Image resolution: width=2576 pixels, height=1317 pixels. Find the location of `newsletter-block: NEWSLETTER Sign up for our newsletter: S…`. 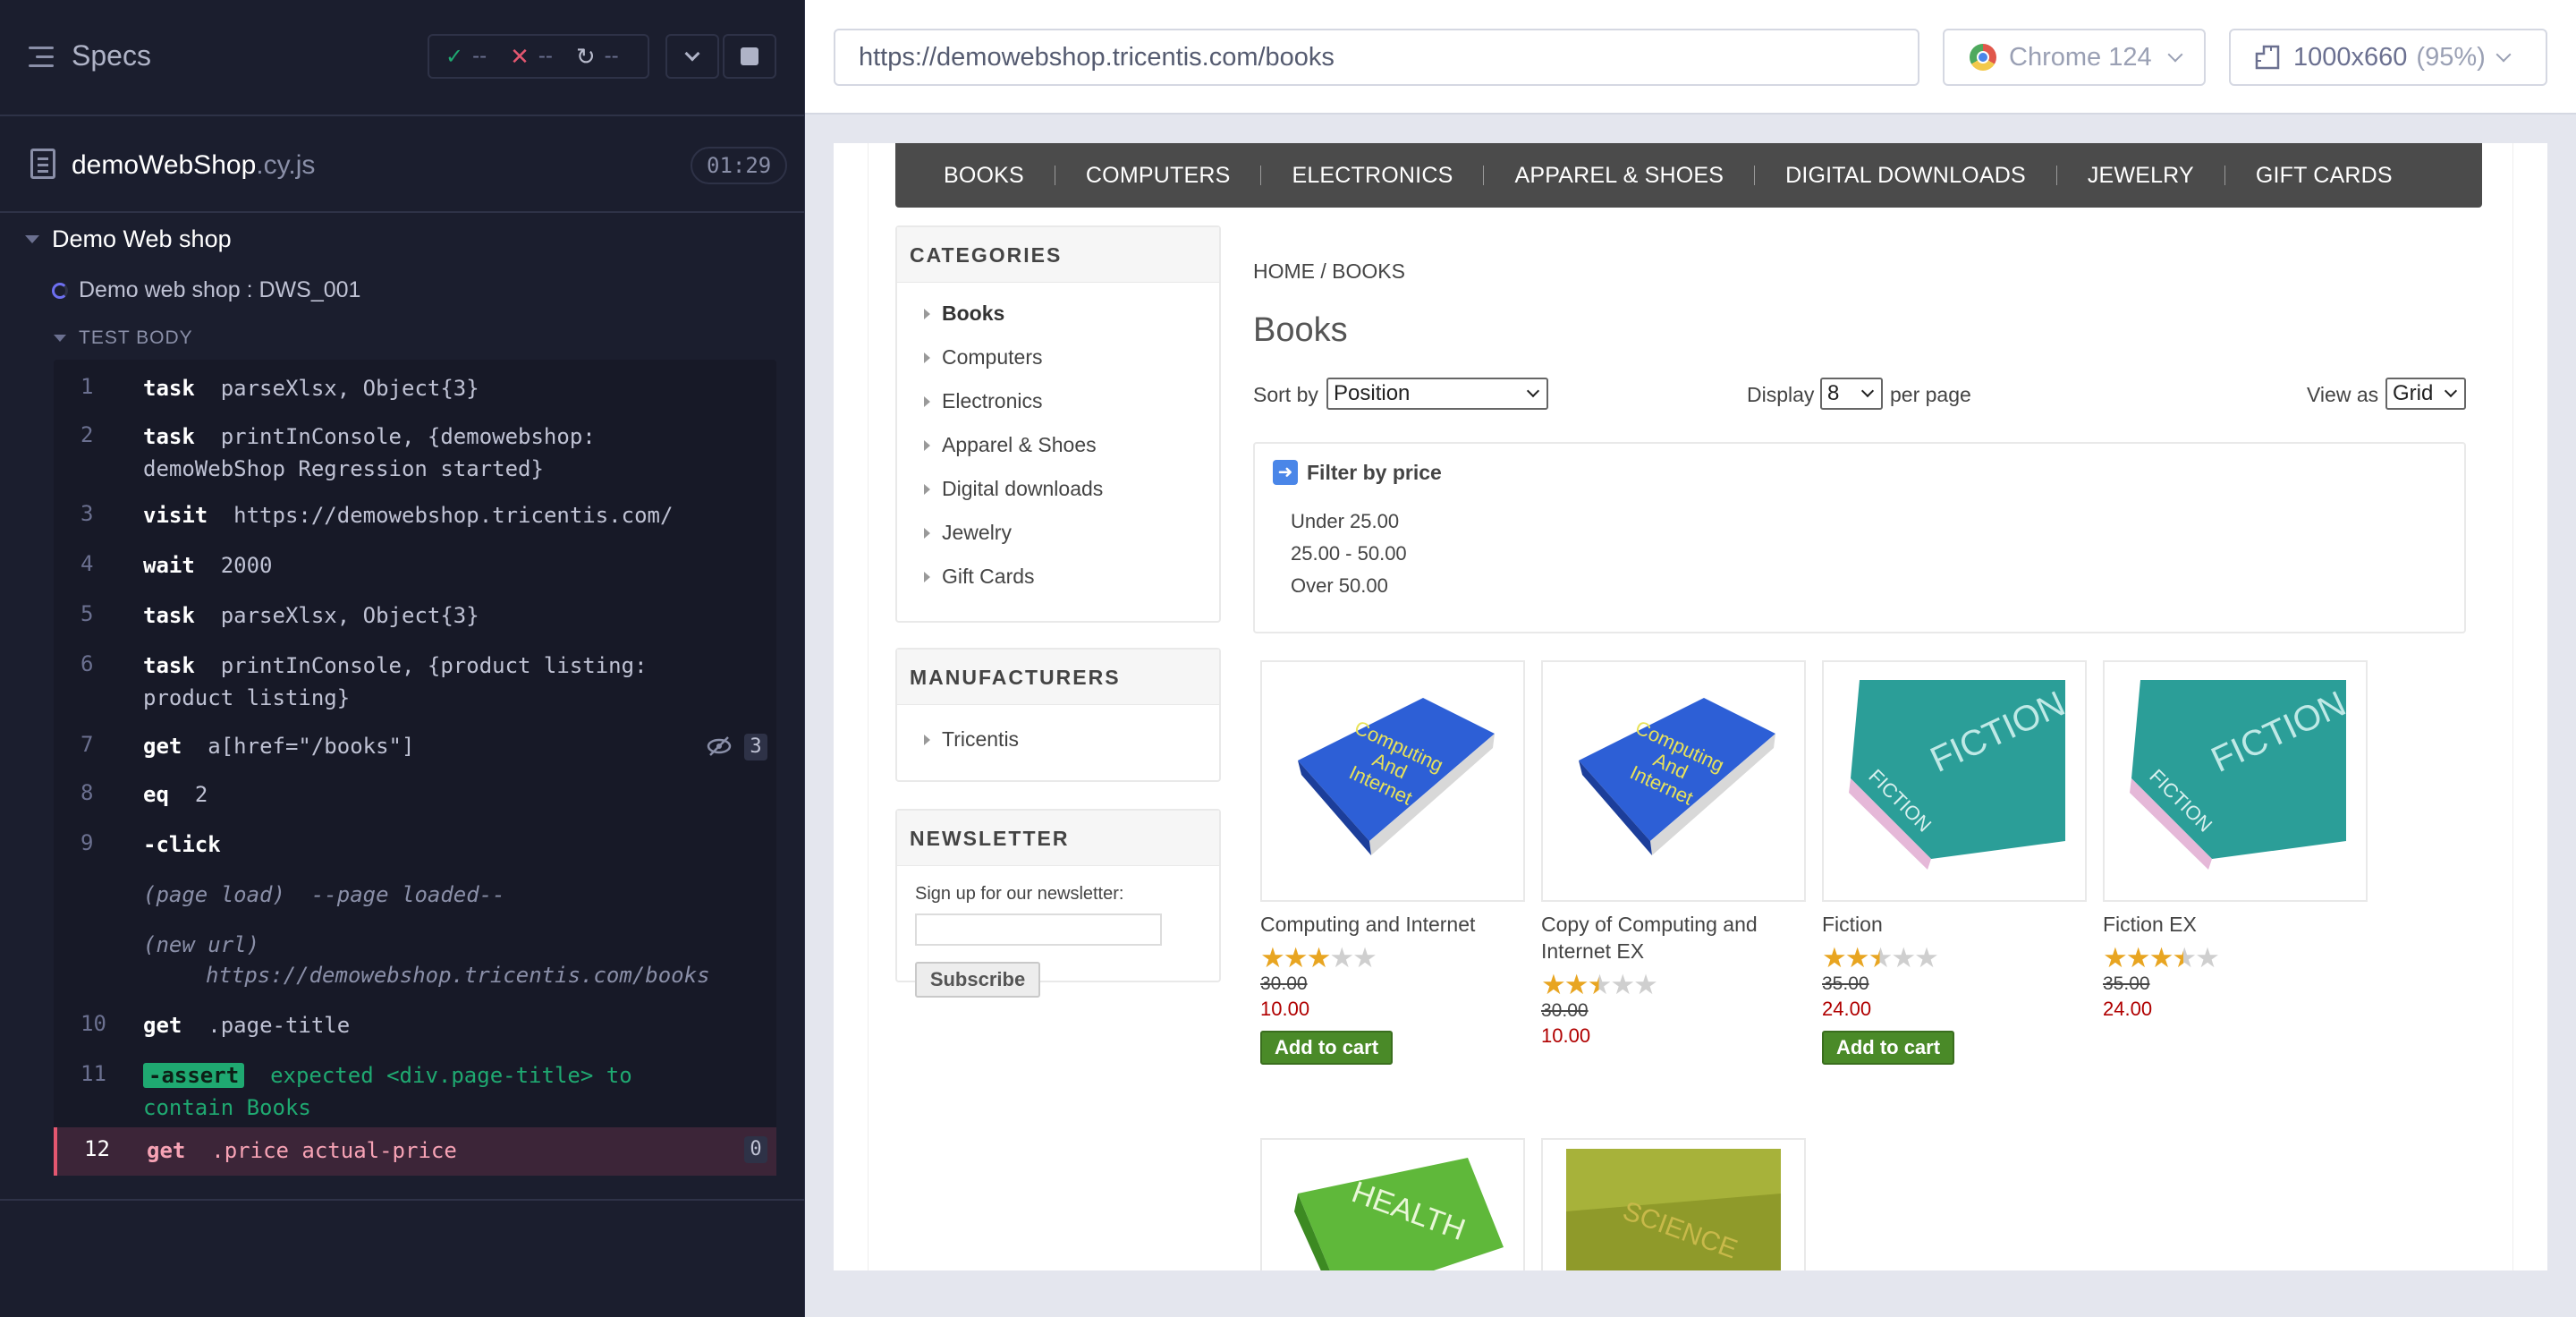

newsletter-block: NEWSLETTER Sign up for our newsletter: S… is located at coordinates (1058, 904).